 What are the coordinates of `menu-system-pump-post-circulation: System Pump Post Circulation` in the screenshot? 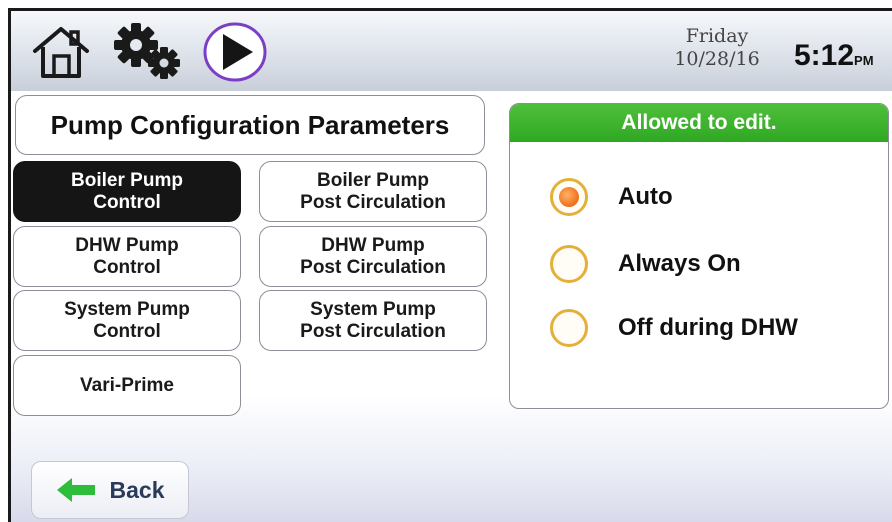 It's located at (373, 320).